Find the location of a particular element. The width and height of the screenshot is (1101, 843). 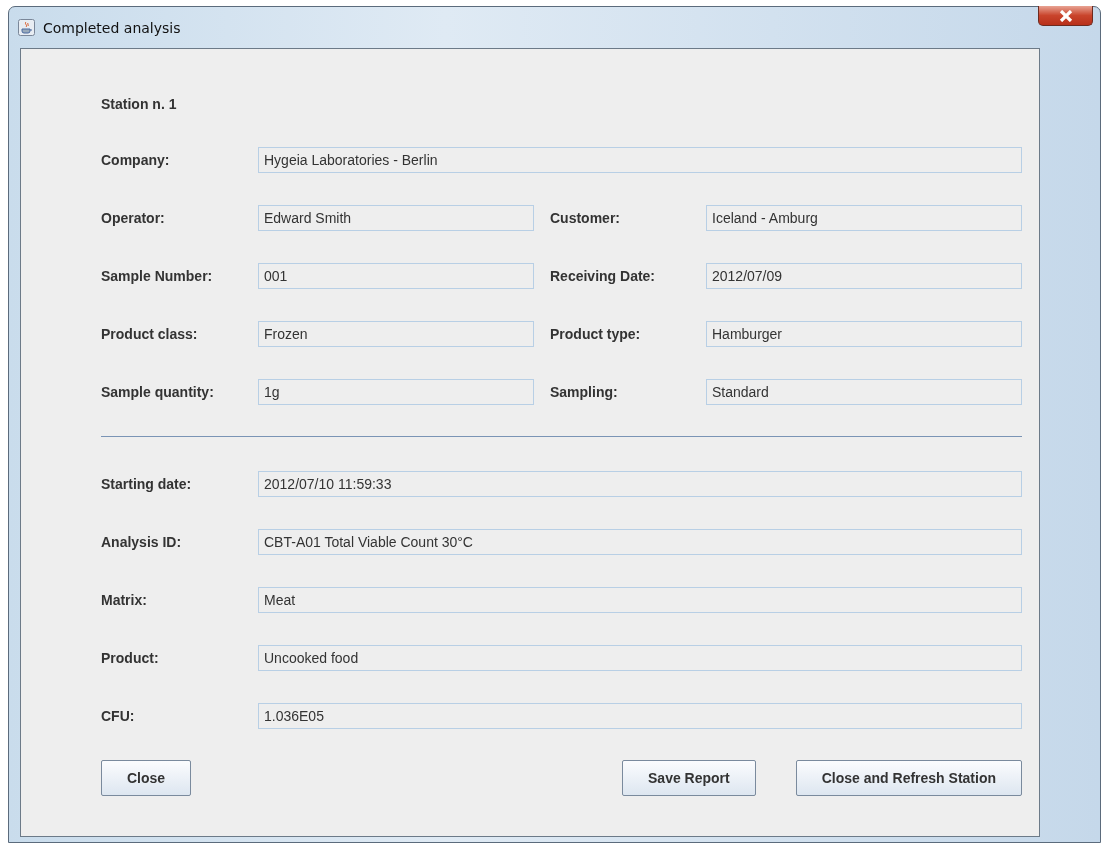

field-label: Company: is located at coordinates (136, 160).